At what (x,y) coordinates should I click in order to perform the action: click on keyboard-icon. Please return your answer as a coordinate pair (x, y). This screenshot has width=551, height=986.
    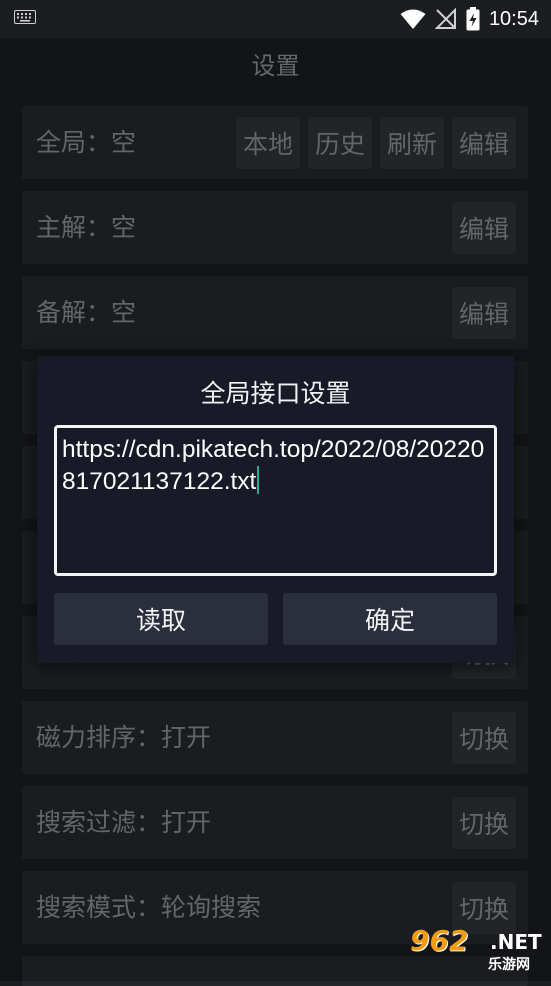
    Looking at the image, I should click on (25, 17).